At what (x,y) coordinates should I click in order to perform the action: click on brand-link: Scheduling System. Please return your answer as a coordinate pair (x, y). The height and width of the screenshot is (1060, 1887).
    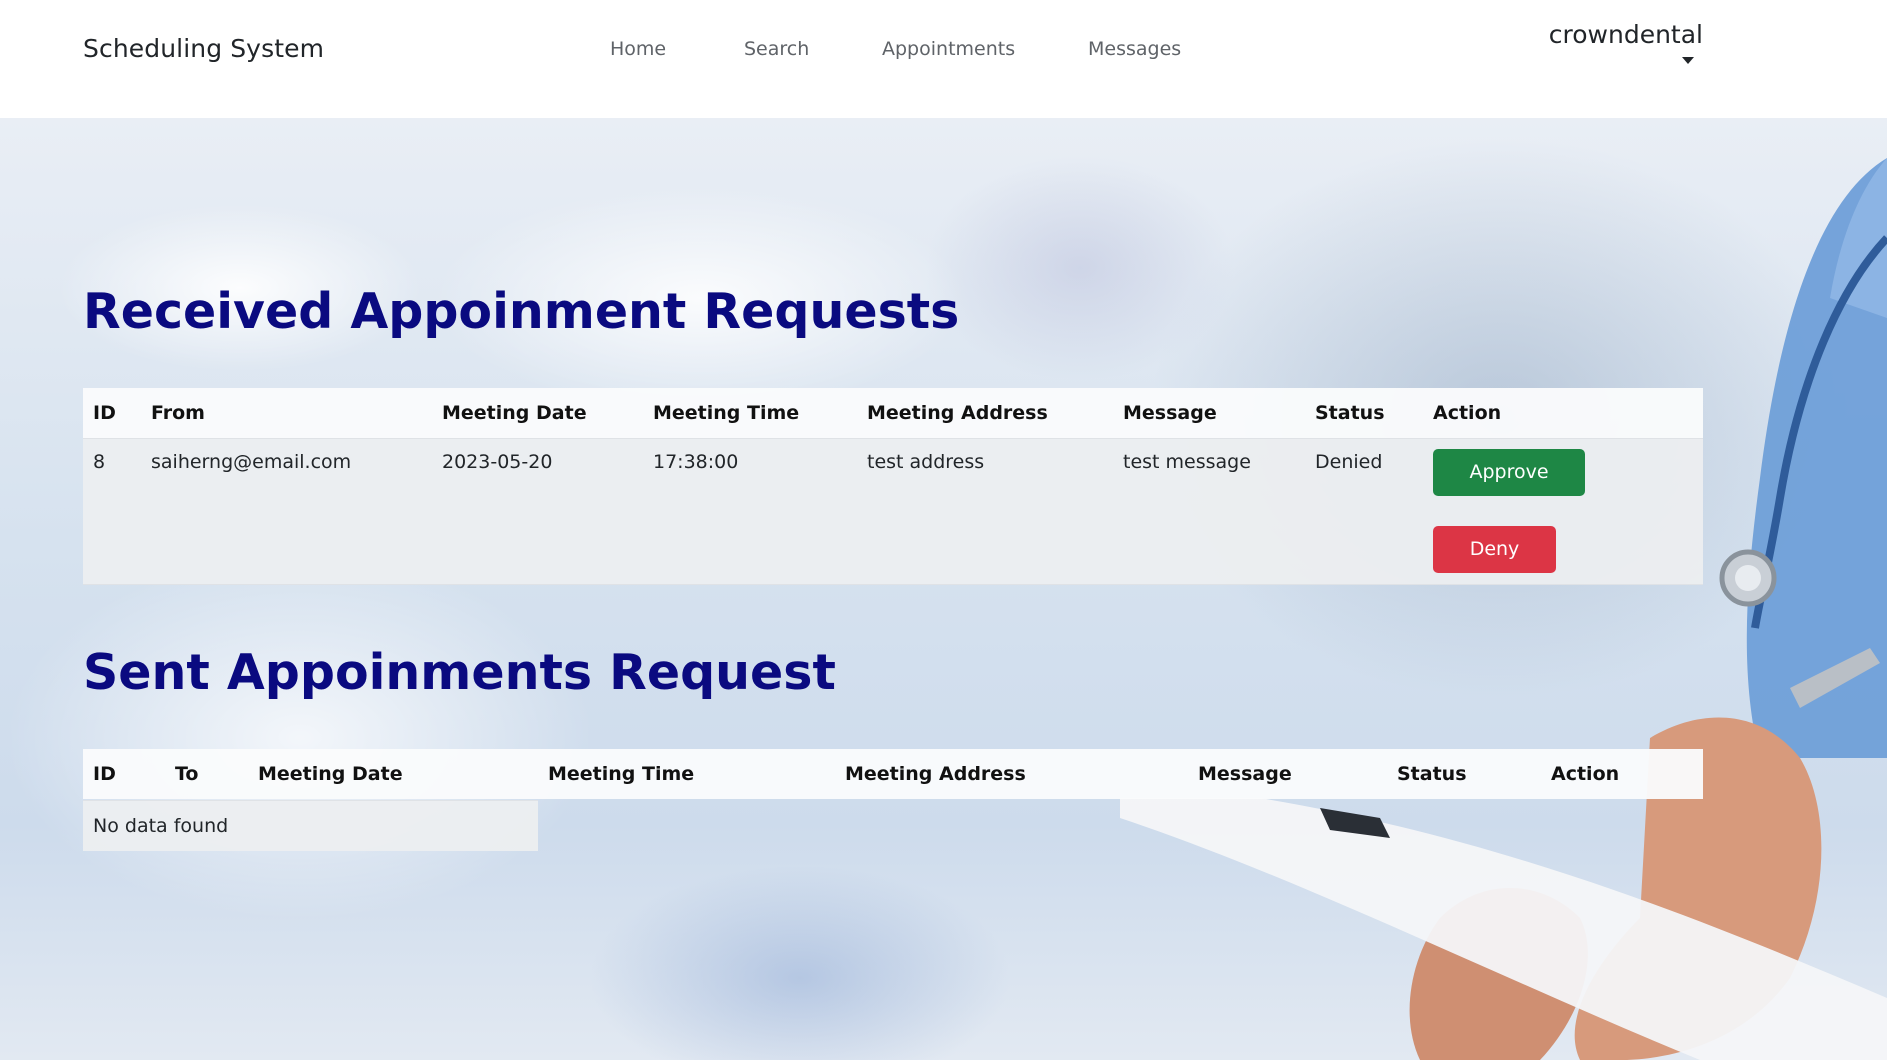
    Looking at the image, I should click on (203, 48).